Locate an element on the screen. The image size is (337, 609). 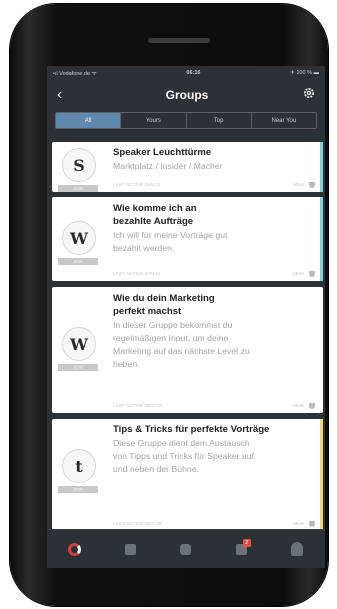
group-description-line: und neben der Bühne. is located at coordinates (156, 469).